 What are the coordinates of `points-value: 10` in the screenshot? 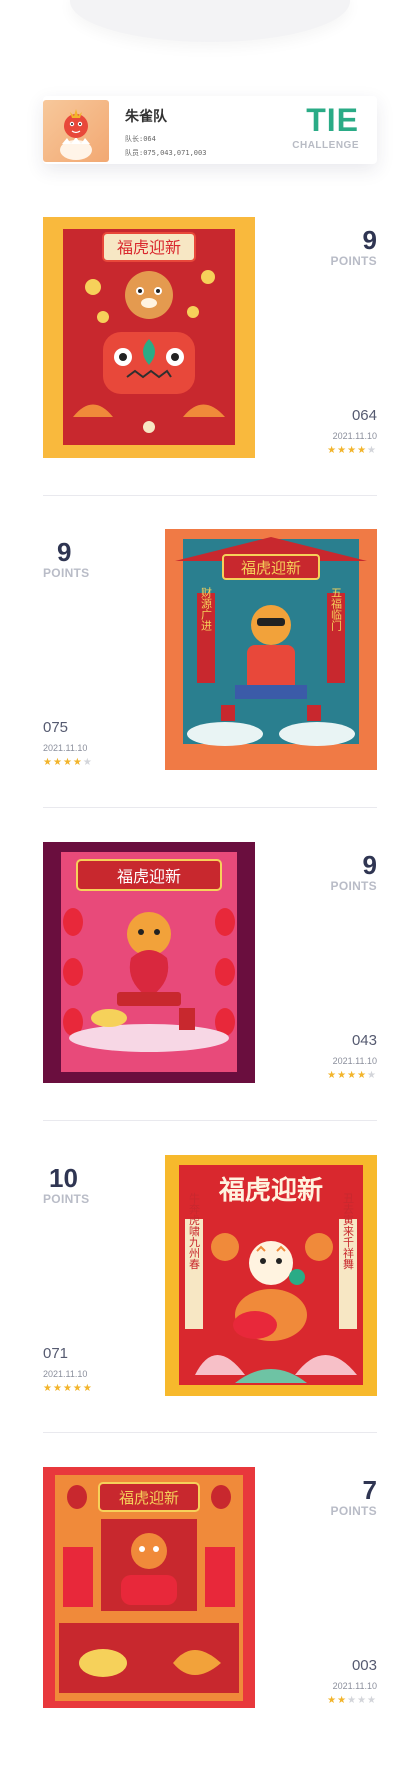 It's located at (63, 1178).